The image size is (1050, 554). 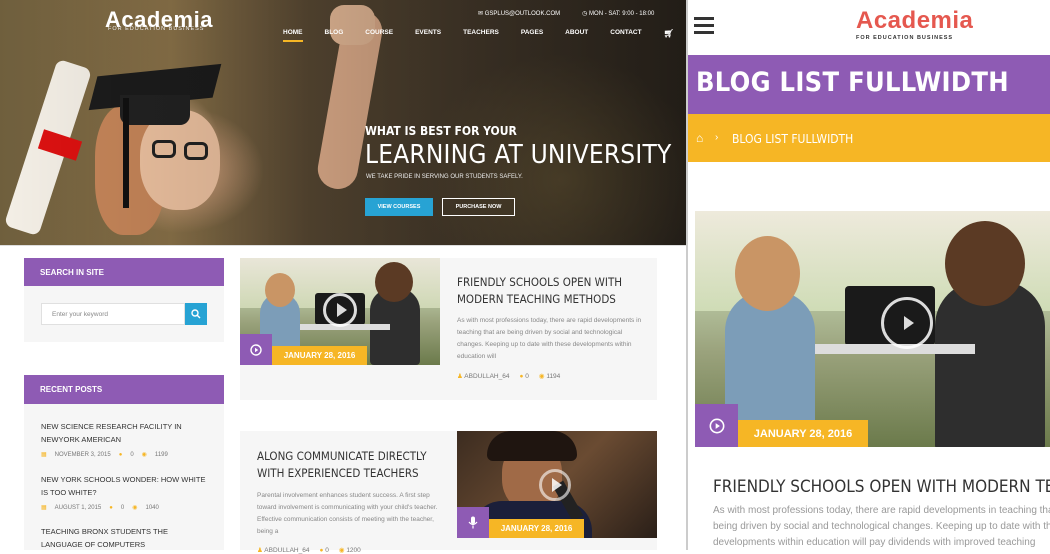 What do you see at coordinates (699, 138) in the screenshot?
I see `home-icon: ⌂` at bounding box center [699, 138].